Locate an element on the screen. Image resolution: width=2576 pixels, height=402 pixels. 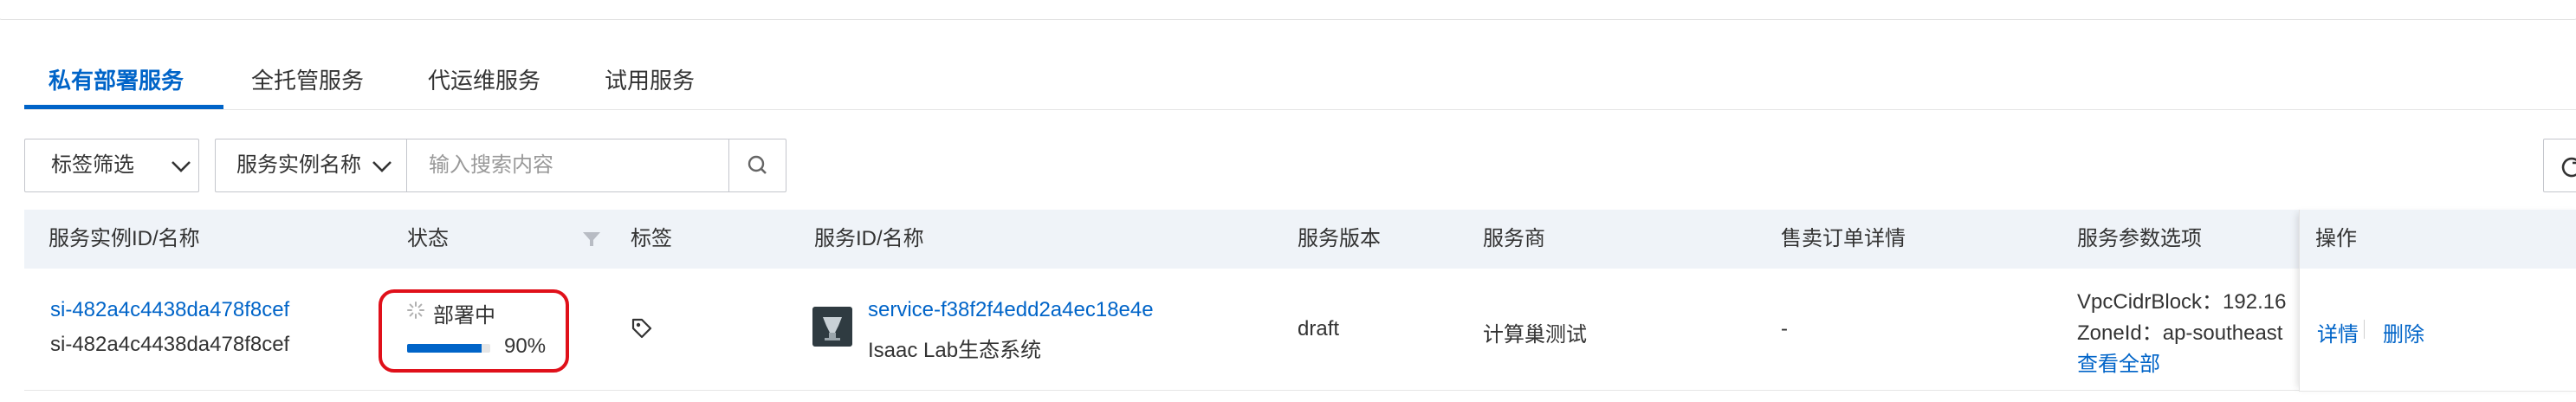
ops-cell: 详情 删除 is located at coordinates (2438, 330).